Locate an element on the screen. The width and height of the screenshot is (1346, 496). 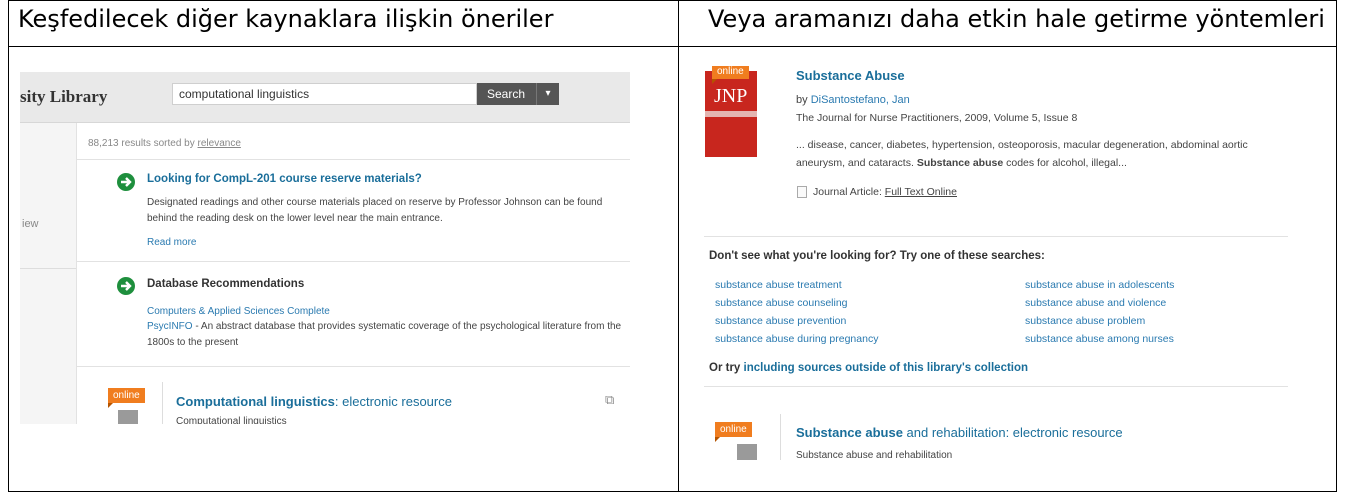
sidebar-label: iew is located at coordinates (30, 224).